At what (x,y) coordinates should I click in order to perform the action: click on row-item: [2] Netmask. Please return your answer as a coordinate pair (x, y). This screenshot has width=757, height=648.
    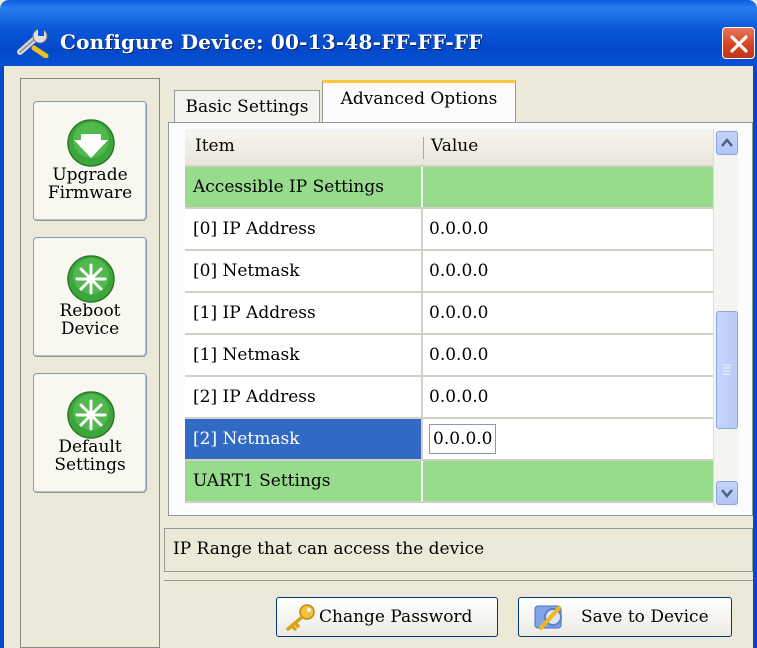
    Looking at the image, I should click on (304, 439).